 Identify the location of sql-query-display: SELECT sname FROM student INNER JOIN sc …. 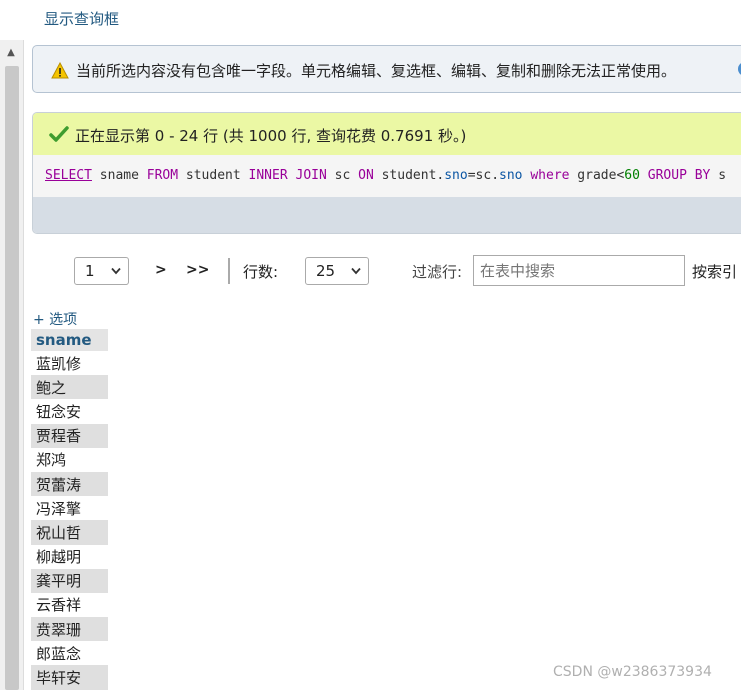
(387, 176).